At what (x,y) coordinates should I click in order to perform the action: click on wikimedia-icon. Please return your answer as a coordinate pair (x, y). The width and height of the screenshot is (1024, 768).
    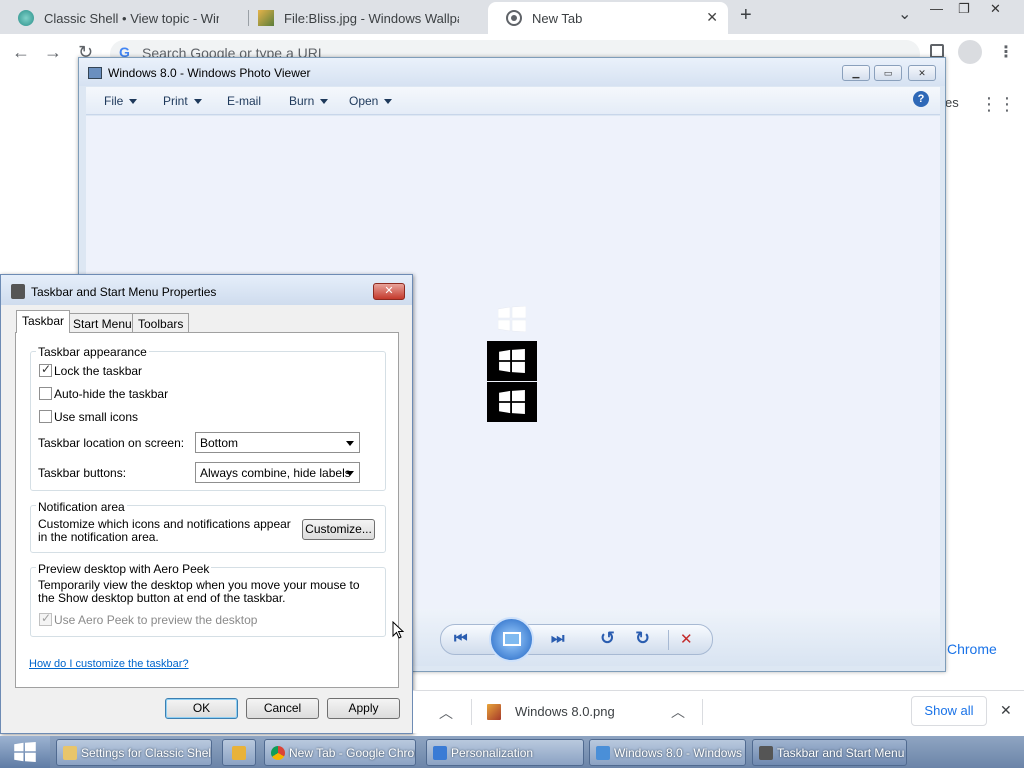
    Looking at the image, I should click on (266, 18).